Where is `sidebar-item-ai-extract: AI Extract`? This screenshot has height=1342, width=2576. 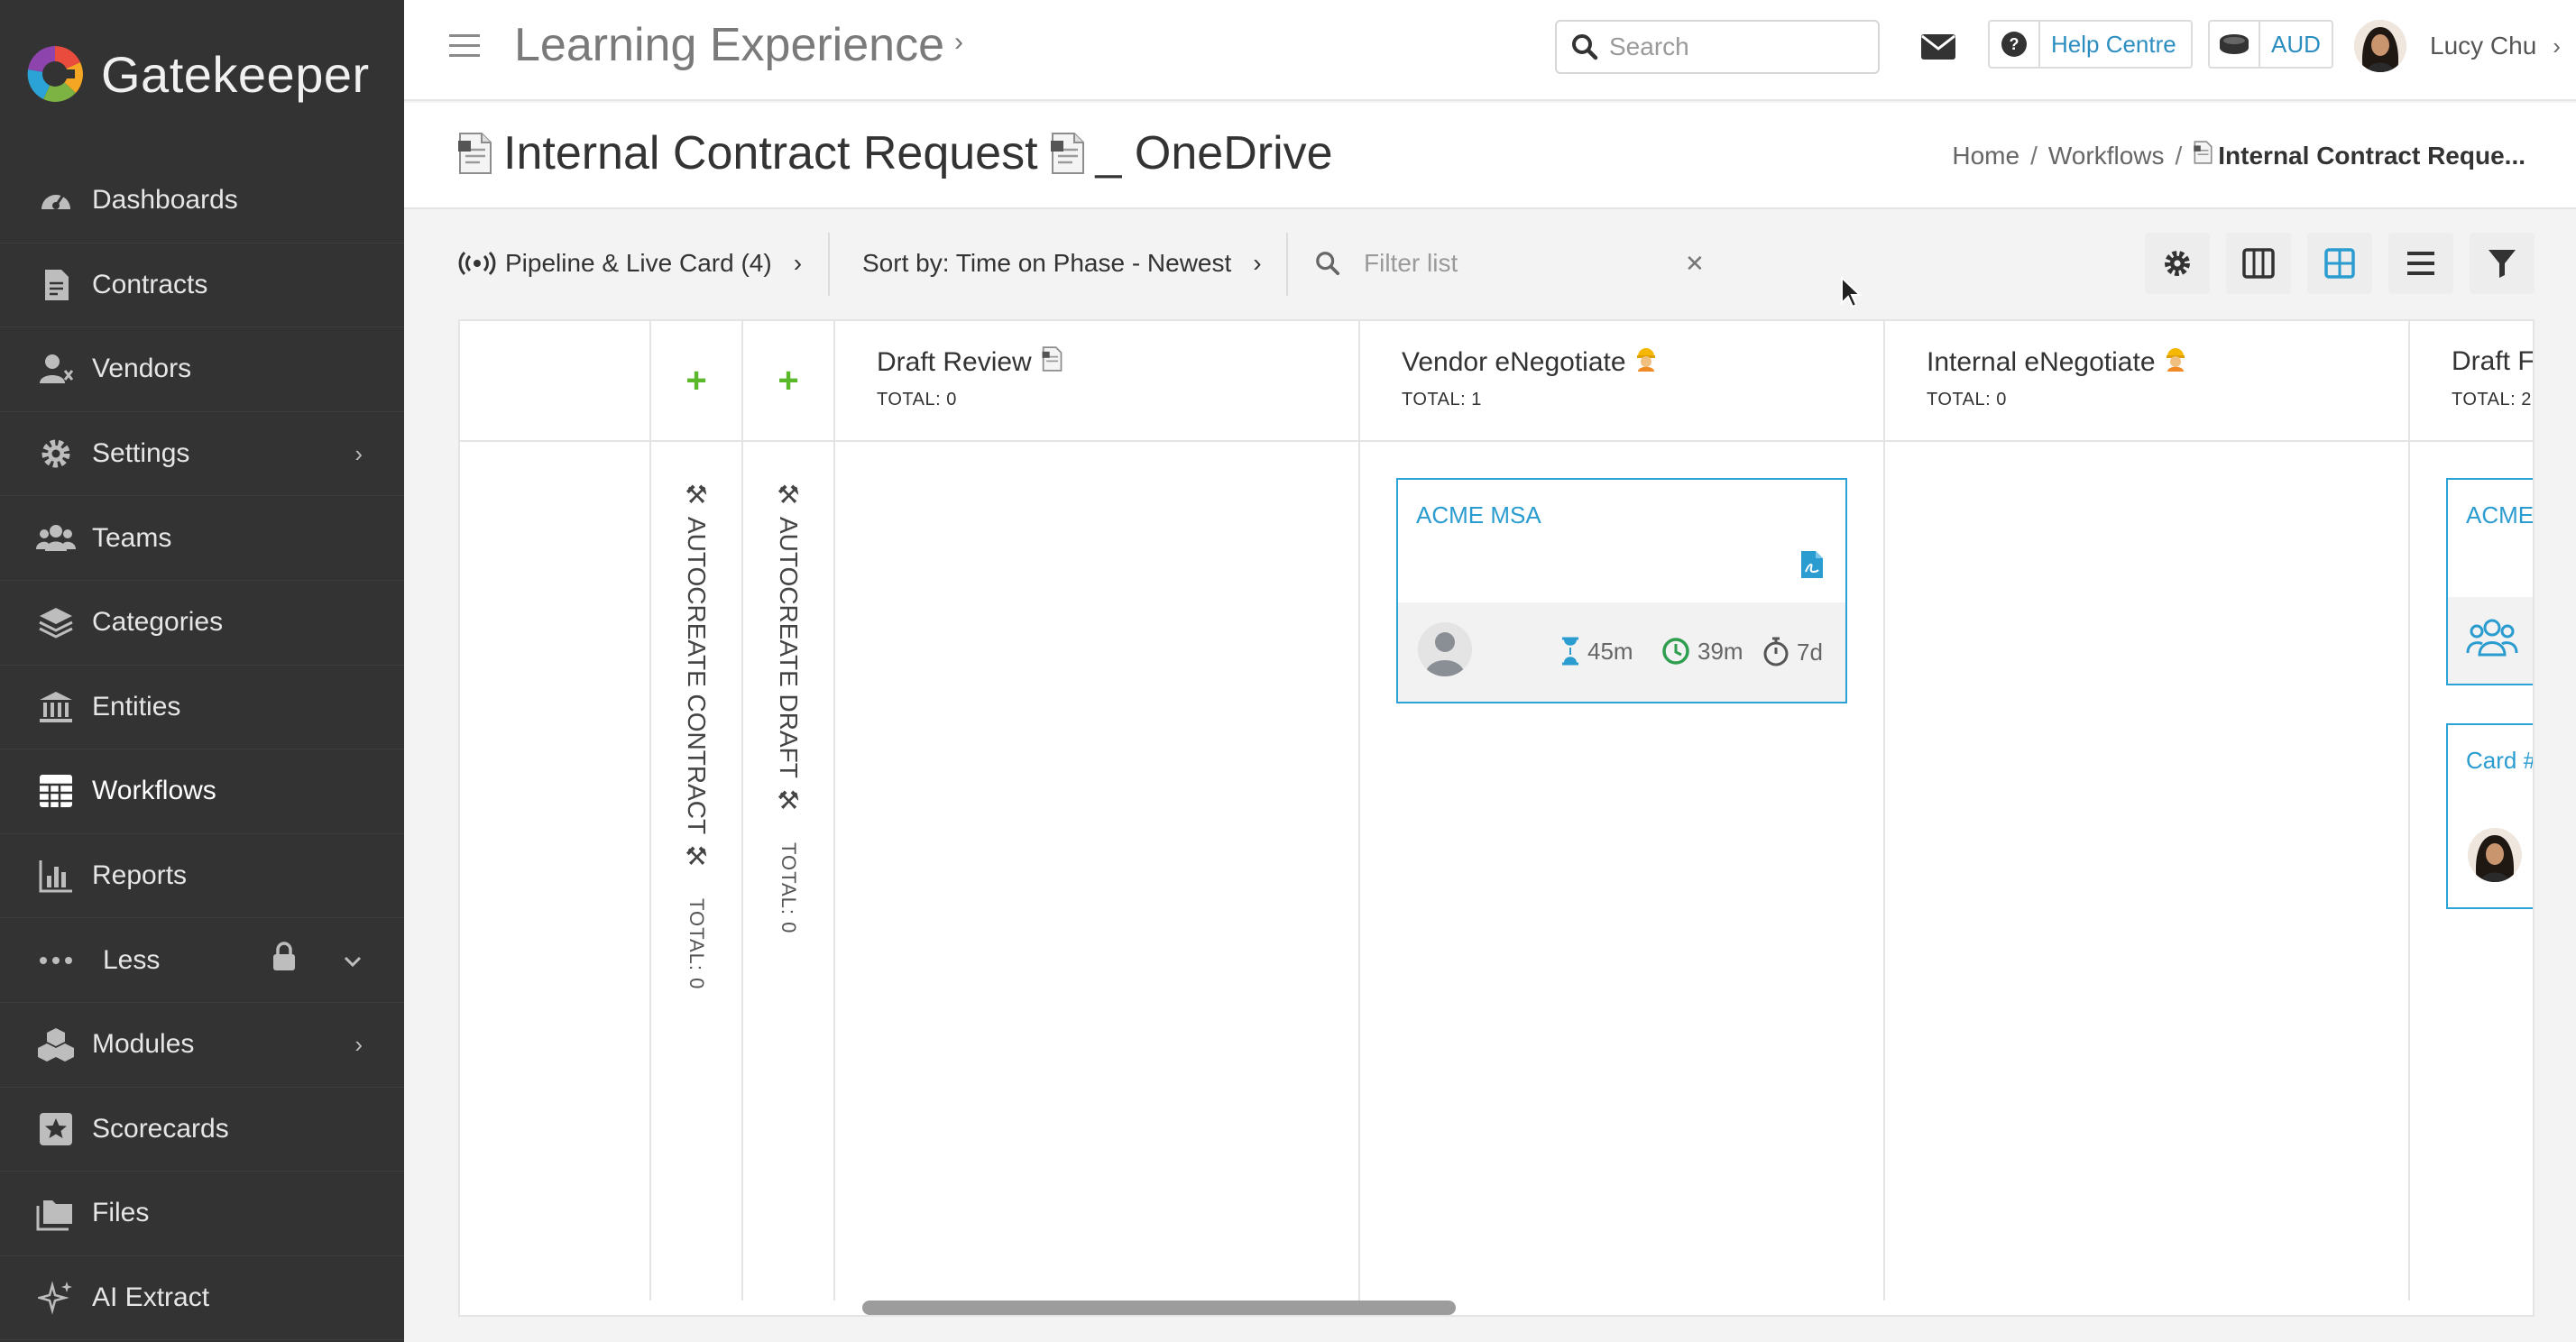
sidebar-item-ai-extract: AI Extract is located at coordinates (202, 1298).